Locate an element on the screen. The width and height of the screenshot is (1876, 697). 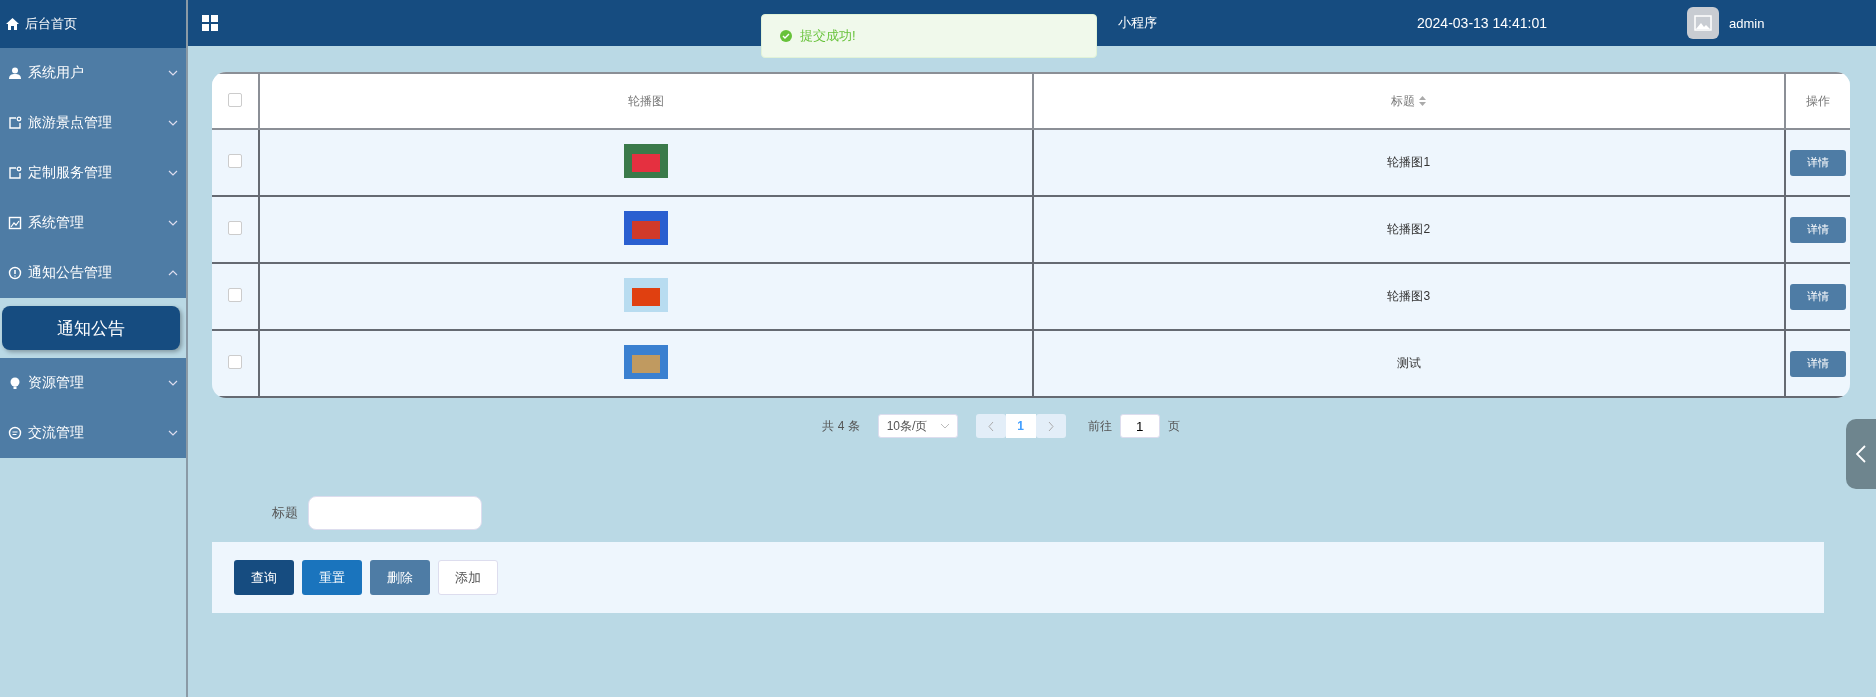
sidebar-menu-item: 旅游景点管理 is located at coordinates (93, 123).